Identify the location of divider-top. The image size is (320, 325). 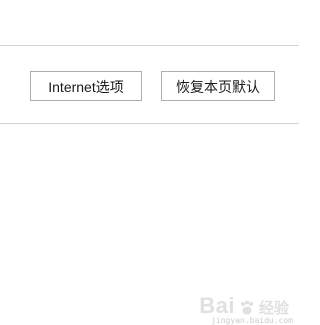
(149, 45).